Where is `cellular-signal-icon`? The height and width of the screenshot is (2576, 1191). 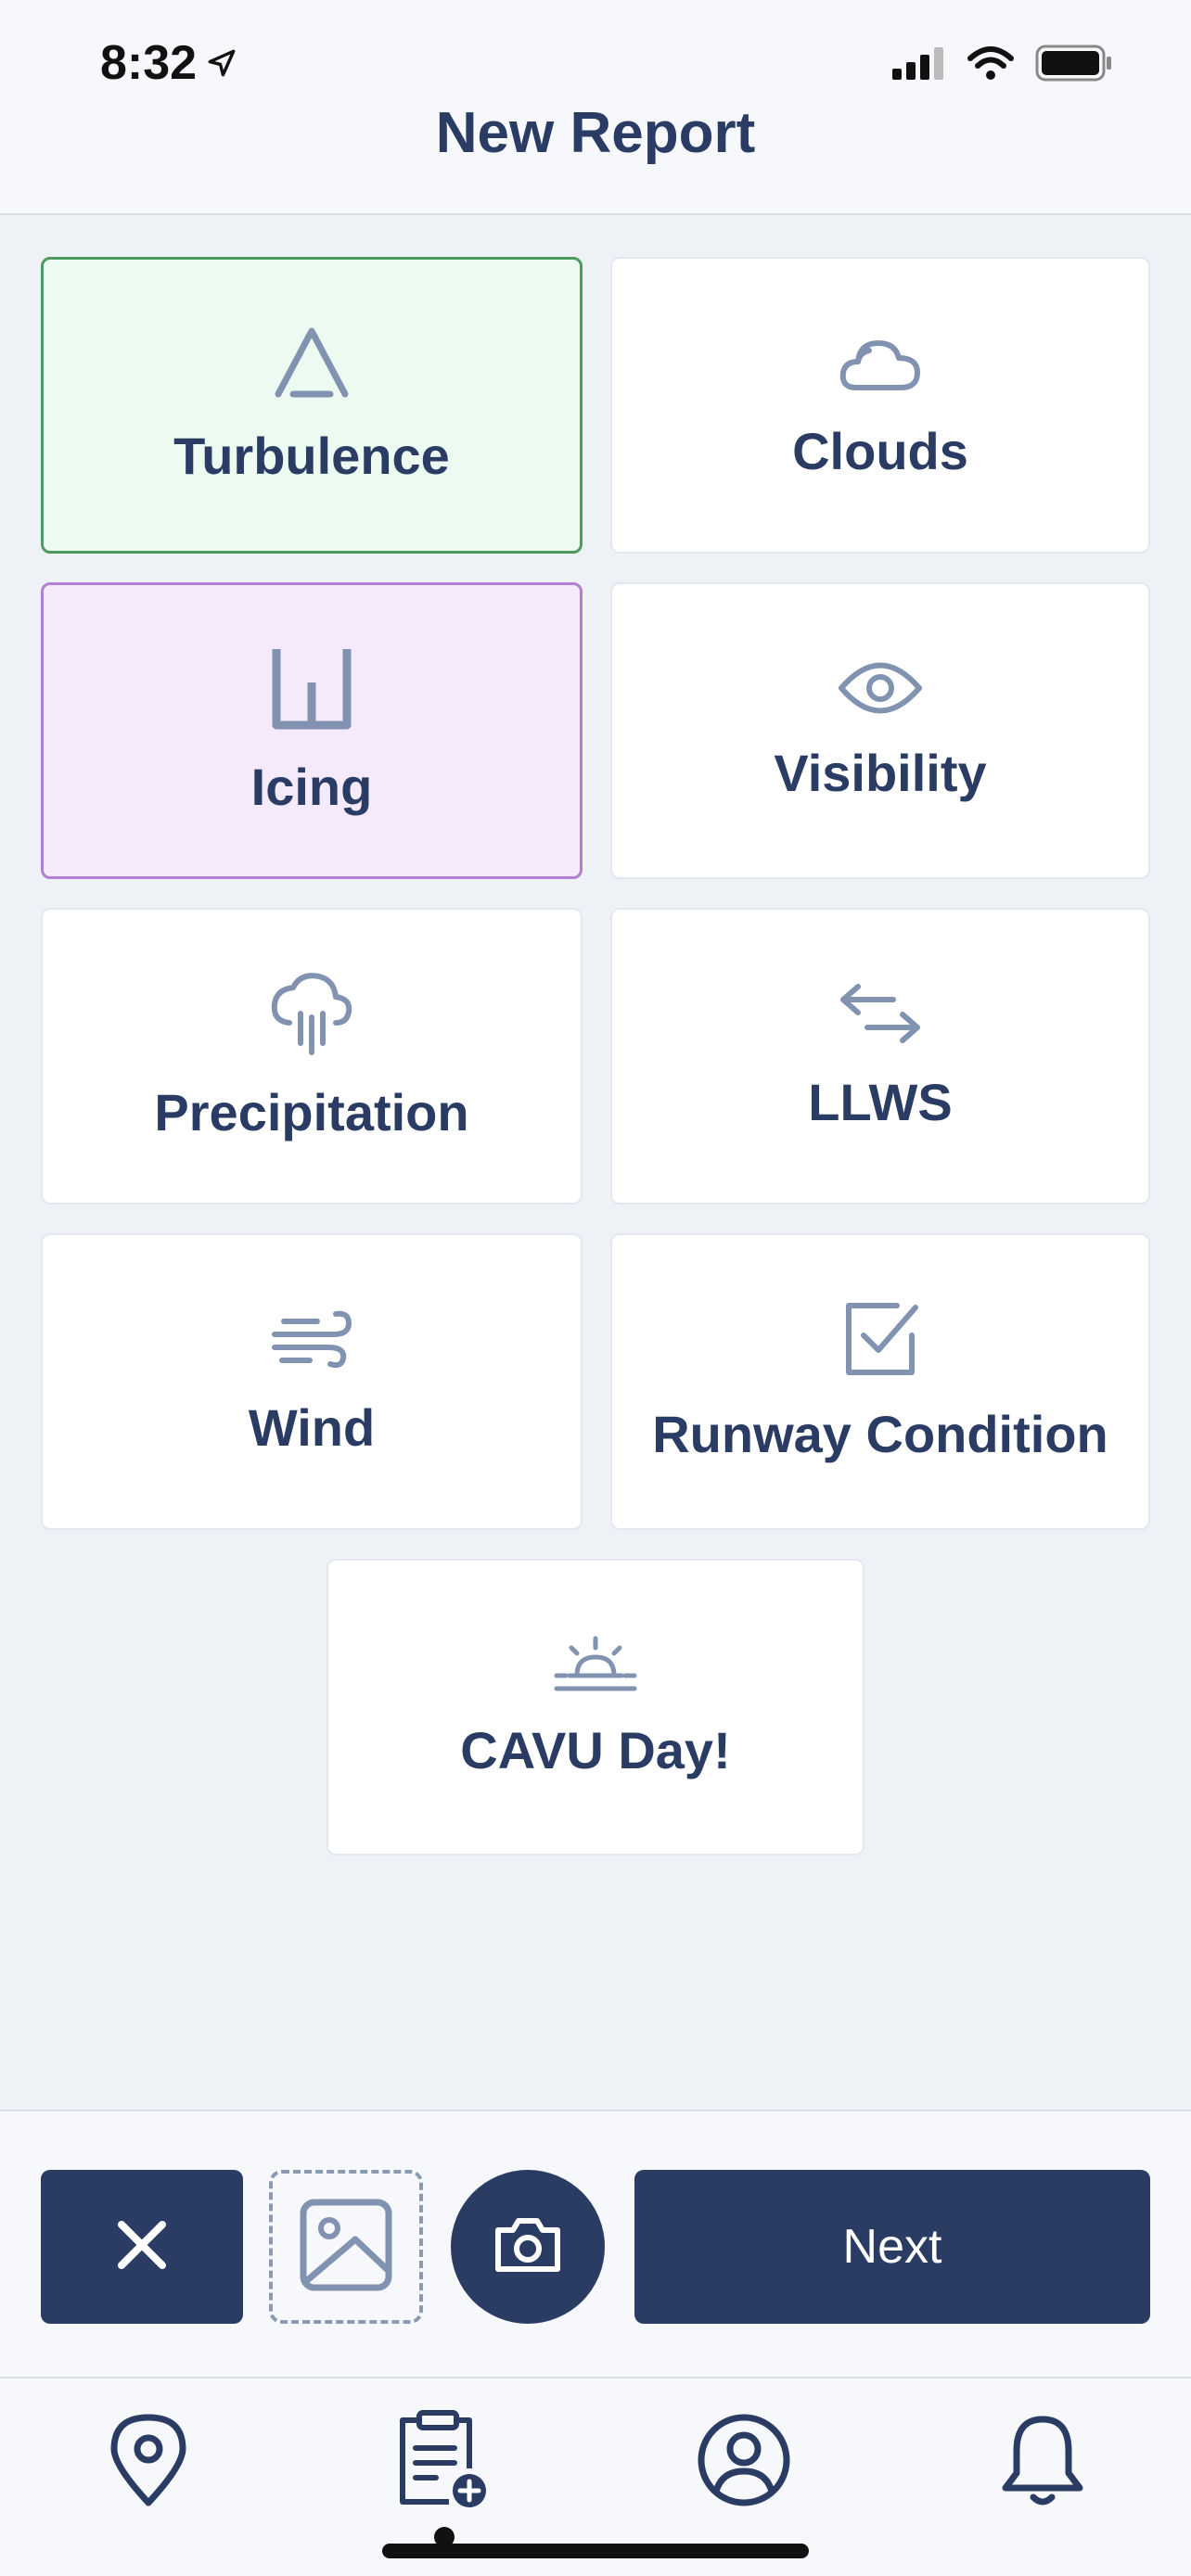 cellular-signal-icon is located at coordinates (918, 65).